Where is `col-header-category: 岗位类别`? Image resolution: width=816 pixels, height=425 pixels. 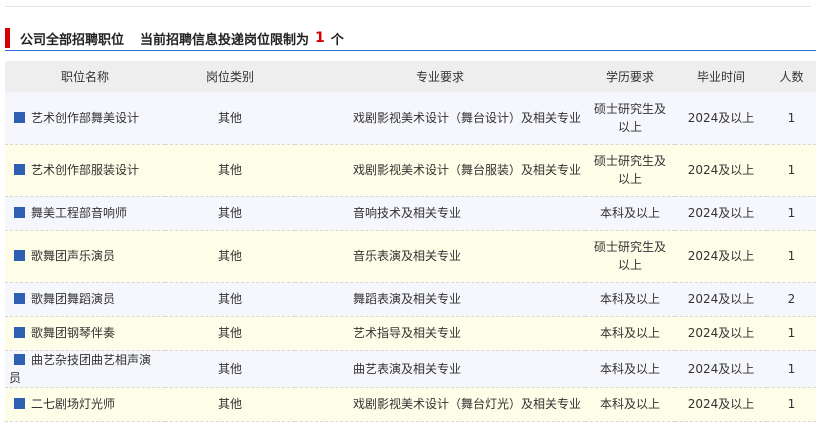
col-header-category: 岗位类别 is located at coordinates (230, 76).